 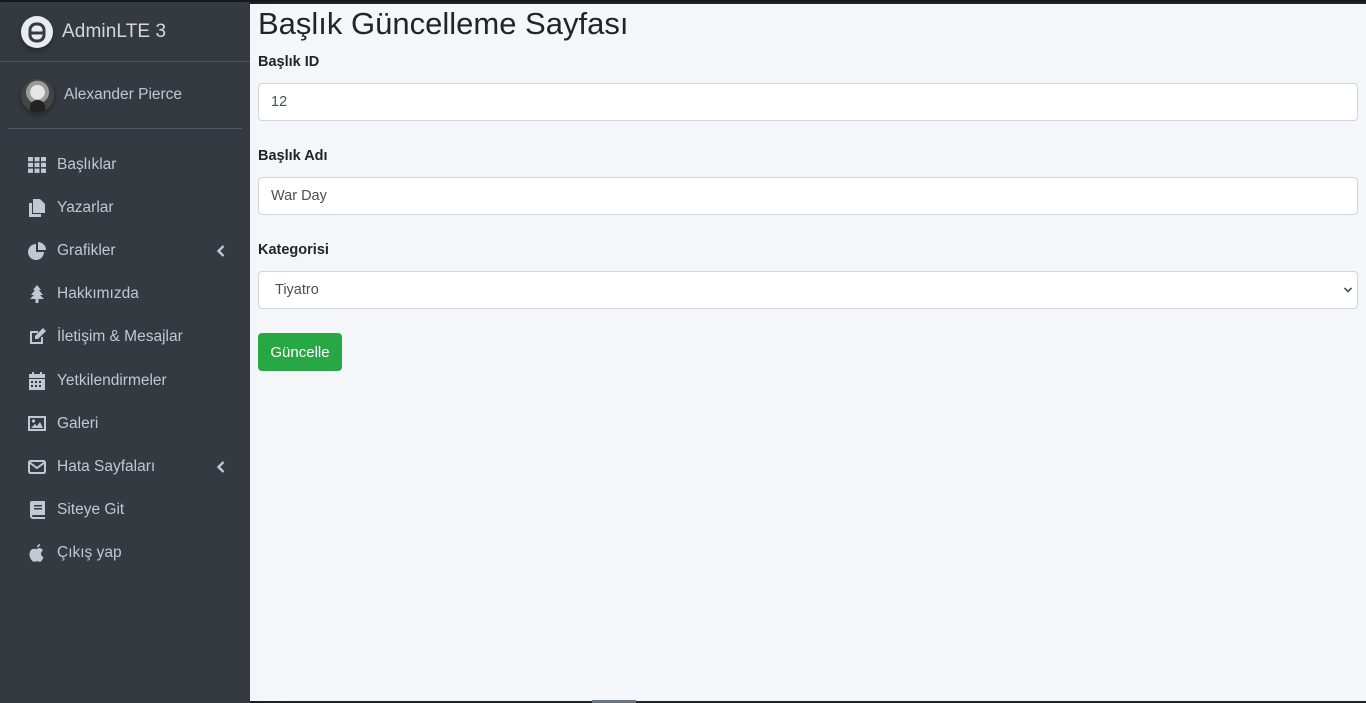 I want to click on avatar, so click(x=37, y=95).